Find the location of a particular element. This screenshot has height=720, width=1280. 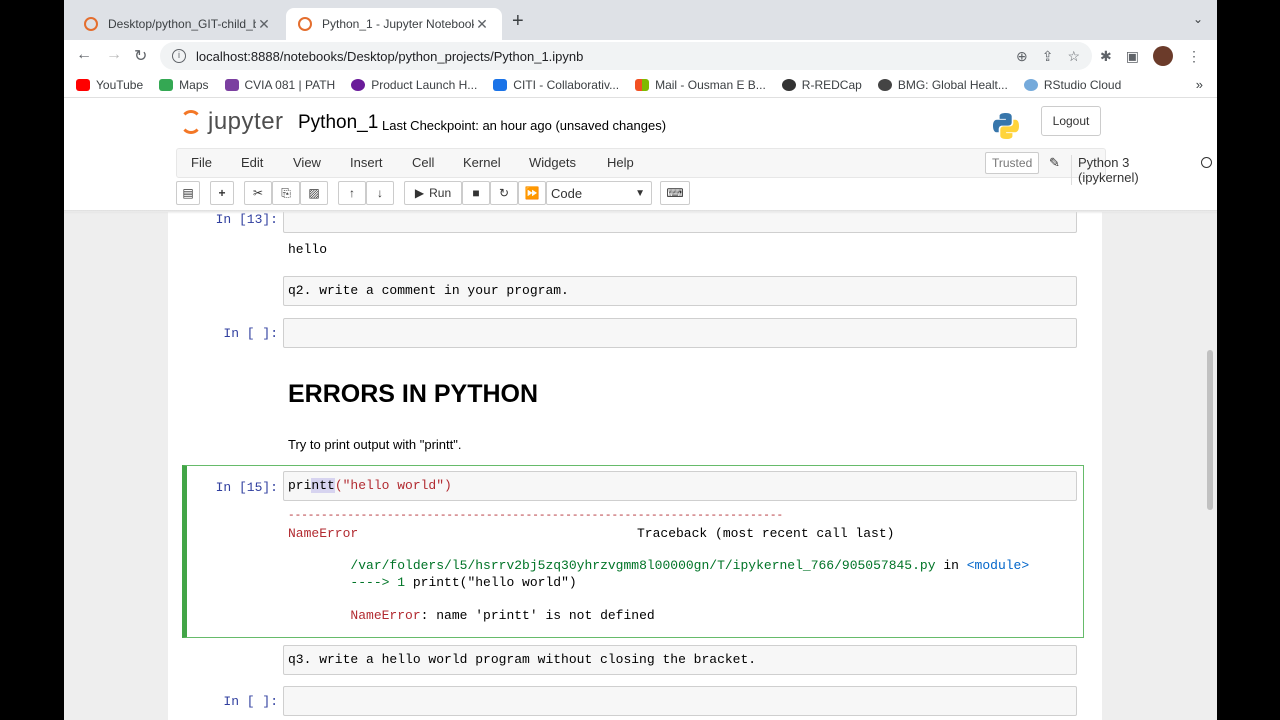

play-icon: ▶ is located at coordinates (419, 193).